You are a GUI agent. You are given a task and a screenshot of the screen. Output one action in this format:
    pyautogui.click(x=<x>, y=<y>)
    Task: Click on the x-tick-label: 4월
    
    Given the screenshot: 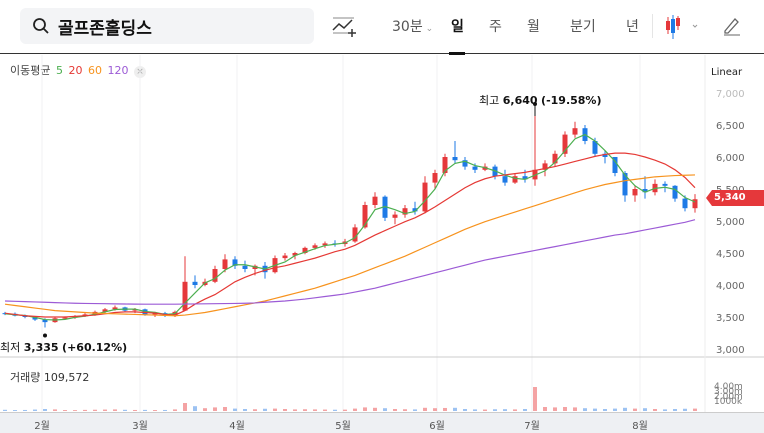 What is the action you would take?
    pyautogui.click(x=237, y=426)
    